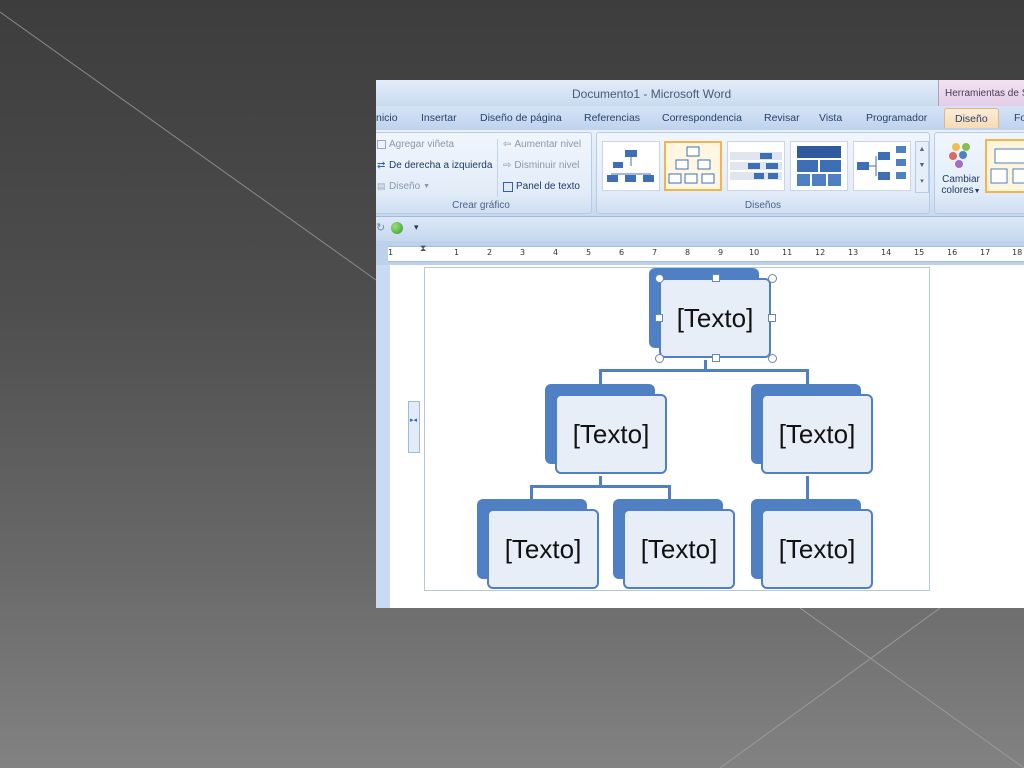 This screenshot has width=1024, height=768. Describe the element at coordinates (952, 252) in the screenshot. I see `ruler-number: 16` at that location.